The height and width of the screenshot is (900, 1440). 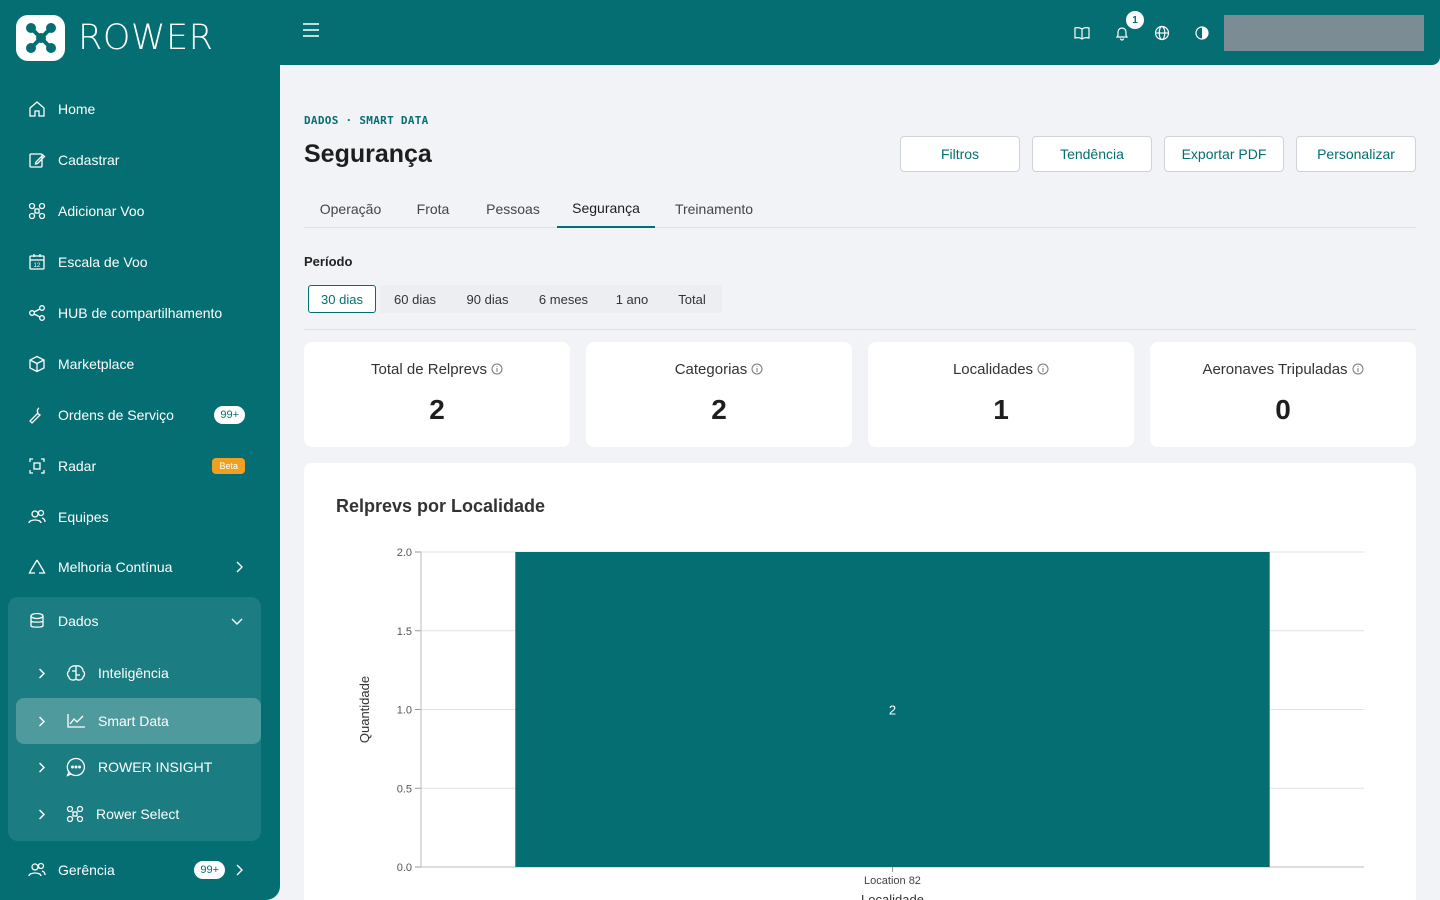 I want to click on chart-line-icon, so click(x=76, y=721).